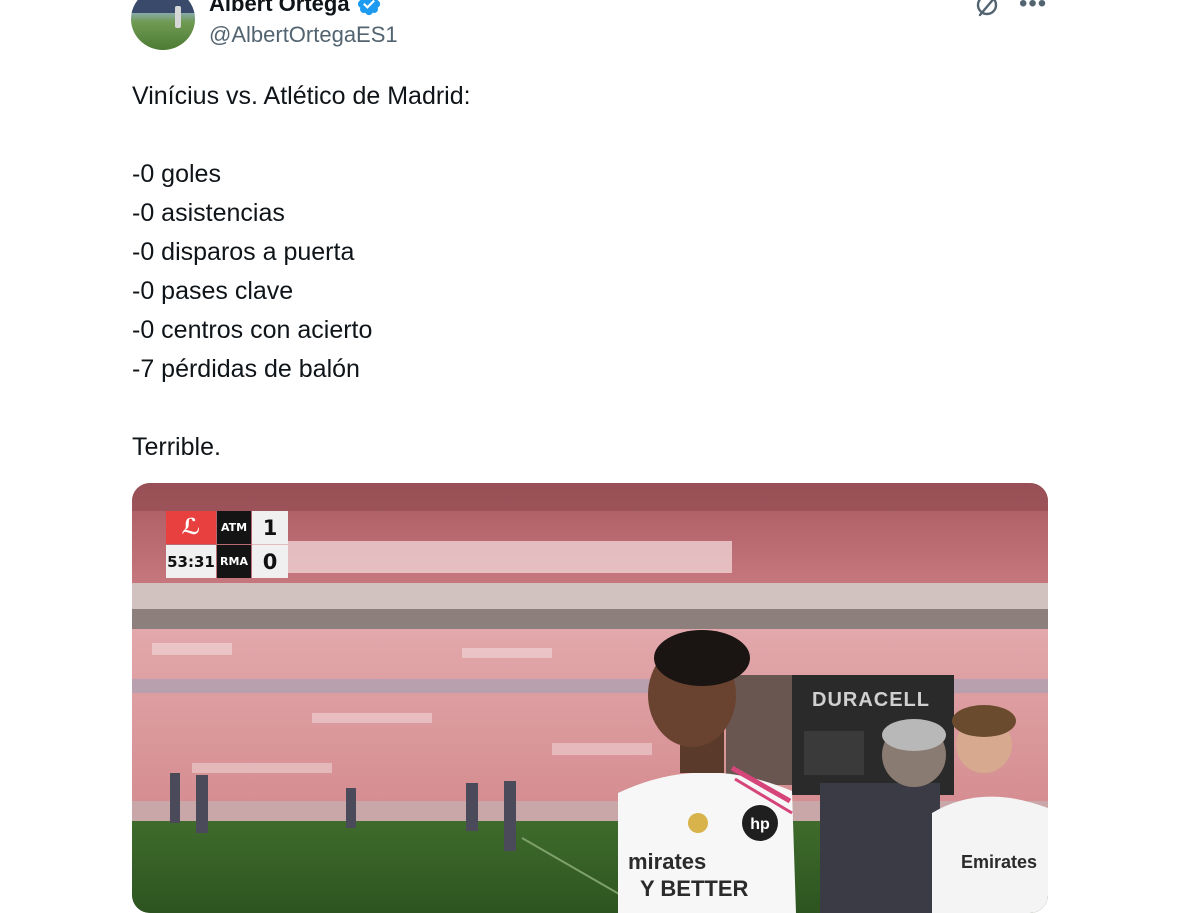 The image size is (1200, 913). I want to click on right-shirt-sponsor-text: Emirates, so click(999, 862).